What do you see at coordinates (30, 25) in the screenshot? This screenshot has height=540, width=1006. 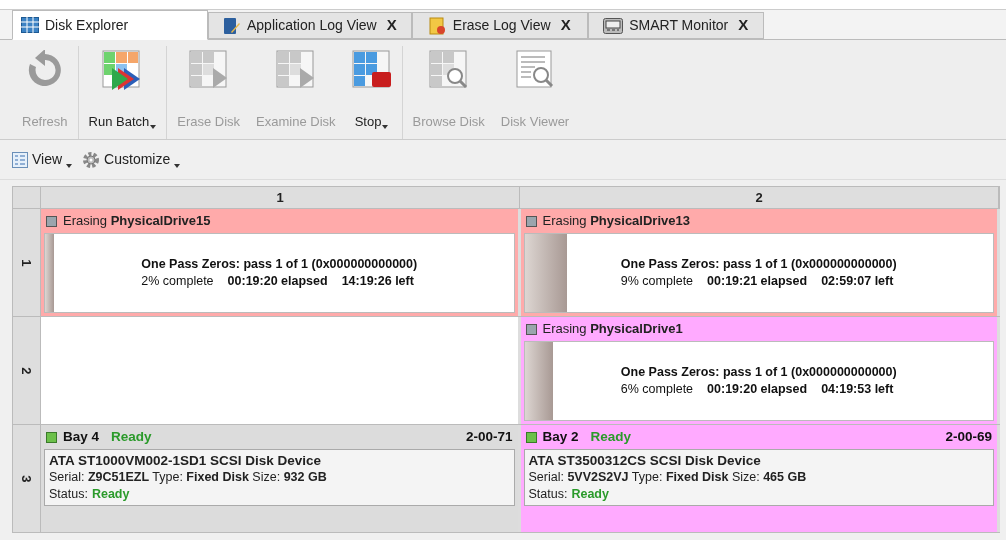 I see `grid-icon` at bounding box center [30, 25].